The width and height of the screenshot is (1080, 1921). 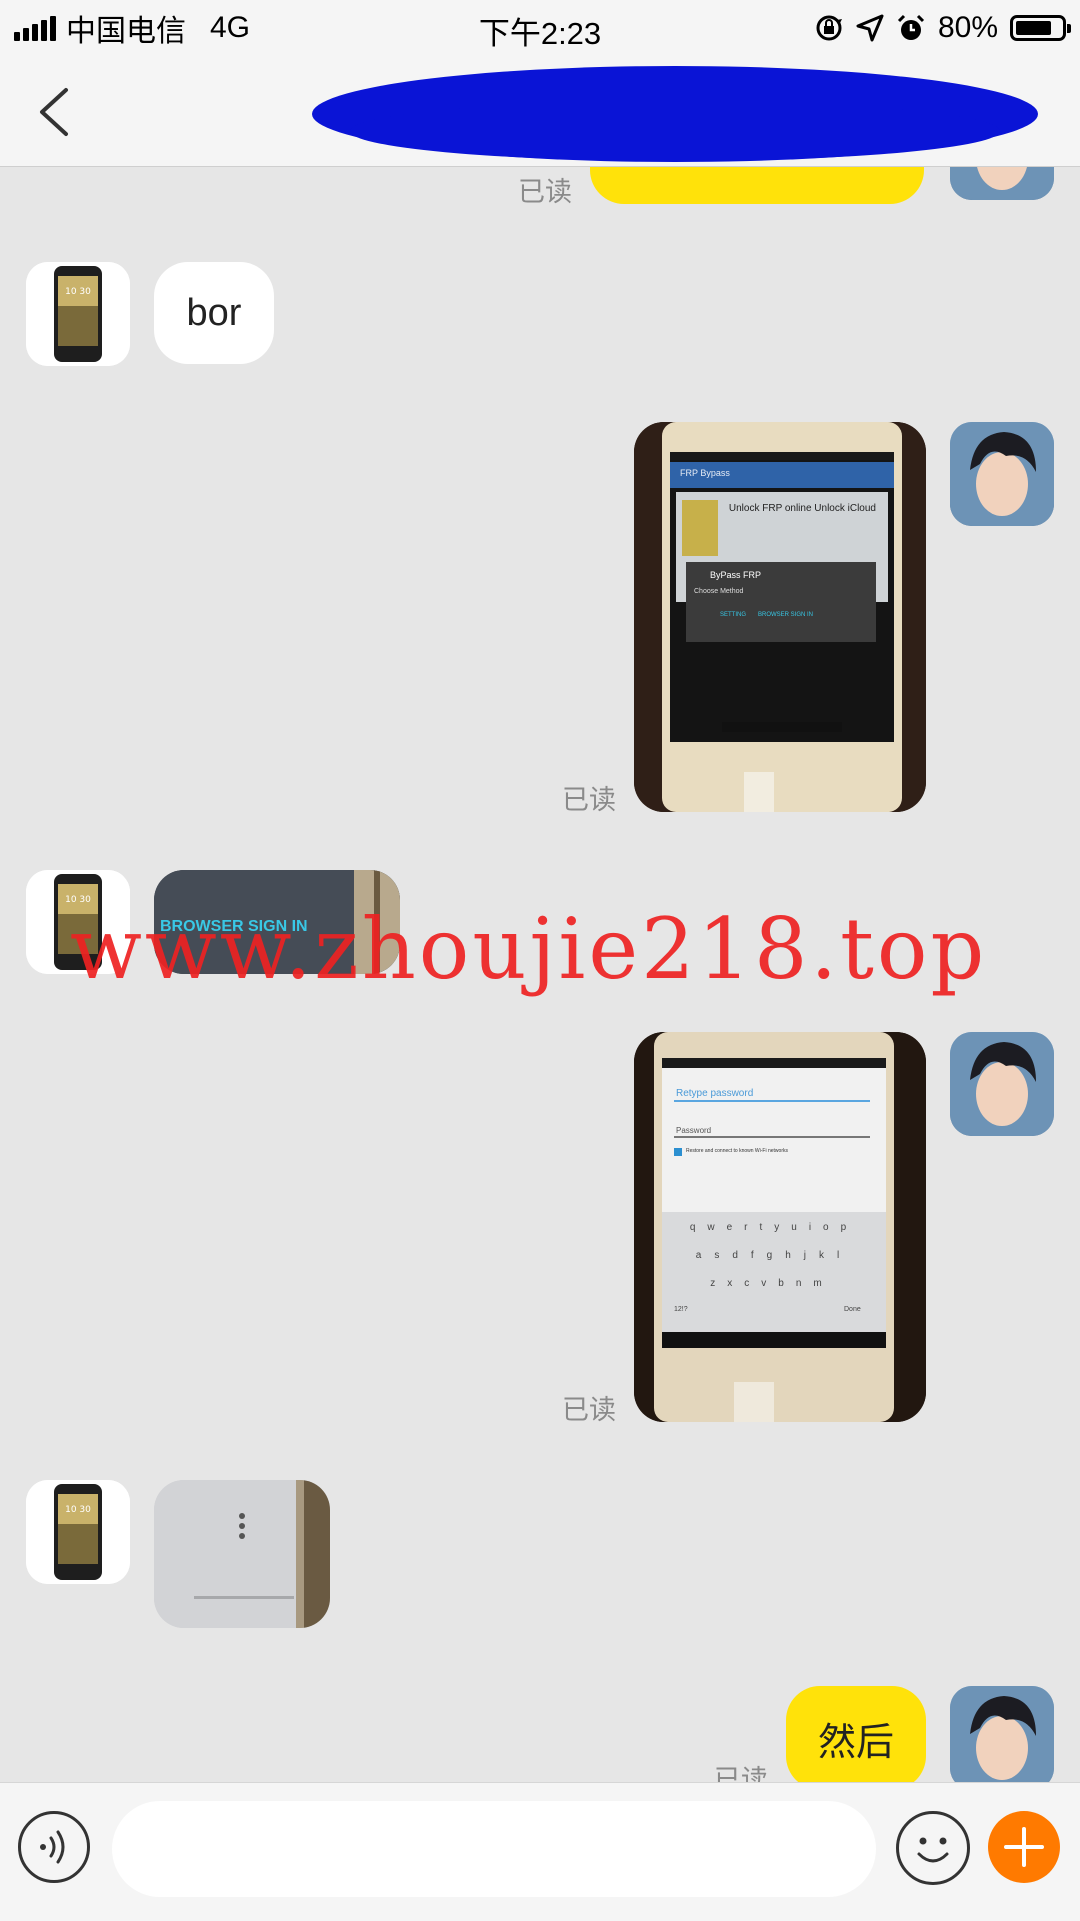 I want to click on battery-icon, so click(x=1040, y=28).